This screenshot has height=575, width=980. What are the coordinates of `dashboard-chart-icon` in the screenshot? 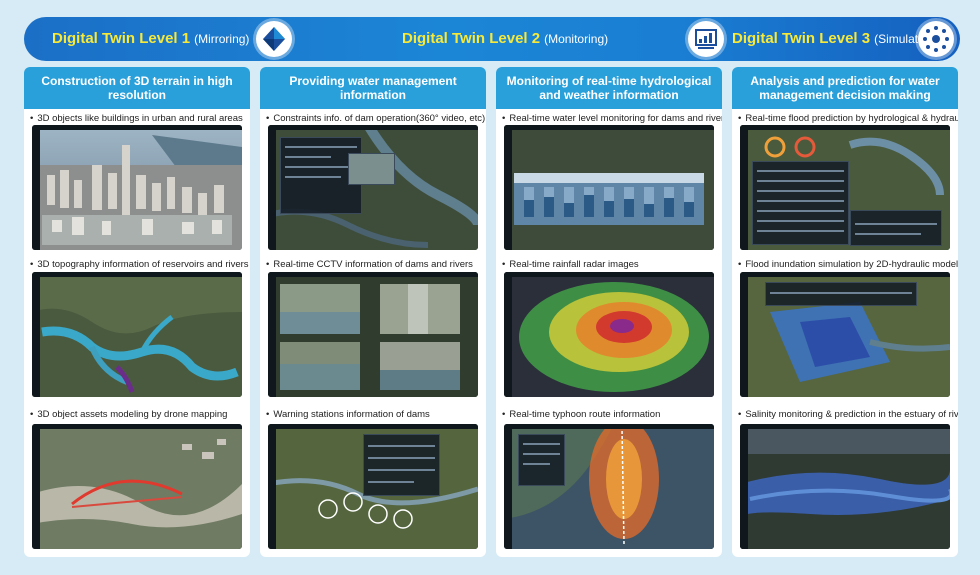 It's located at (706, 39).